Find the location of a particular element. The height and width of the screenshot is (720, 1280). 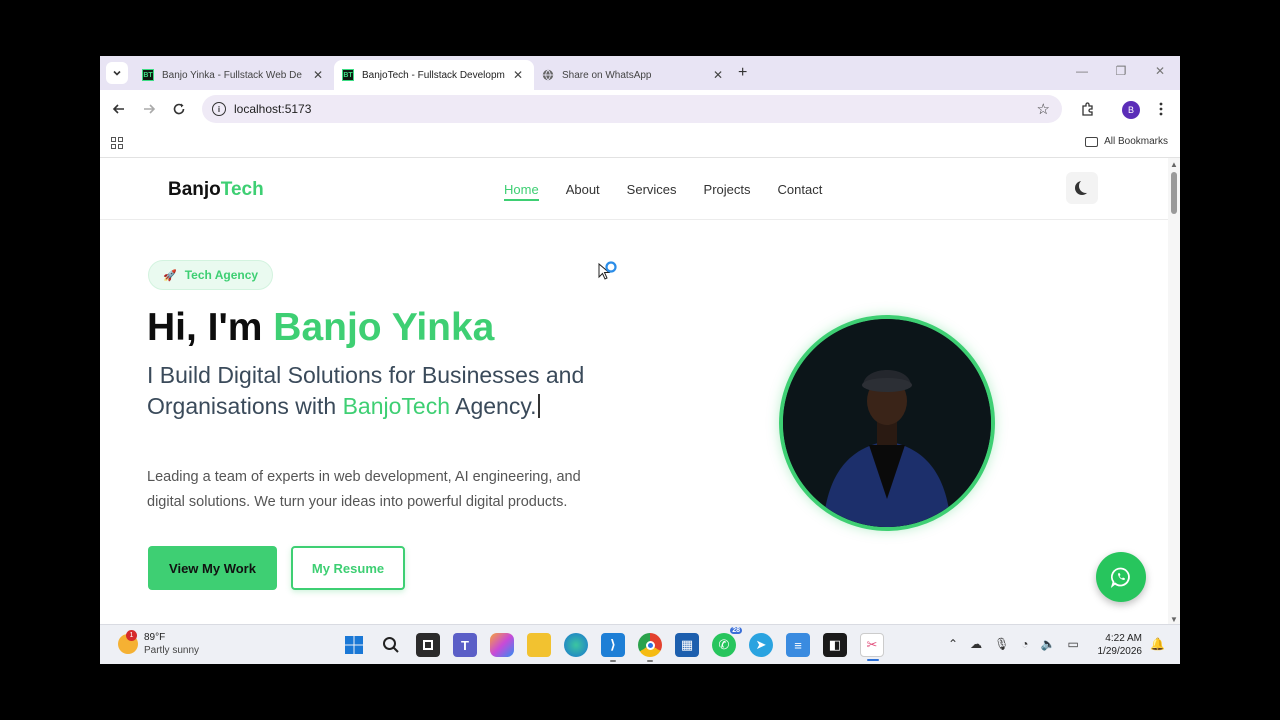

speaker-icon: 🔈 is located at coordinates (1048, 644).